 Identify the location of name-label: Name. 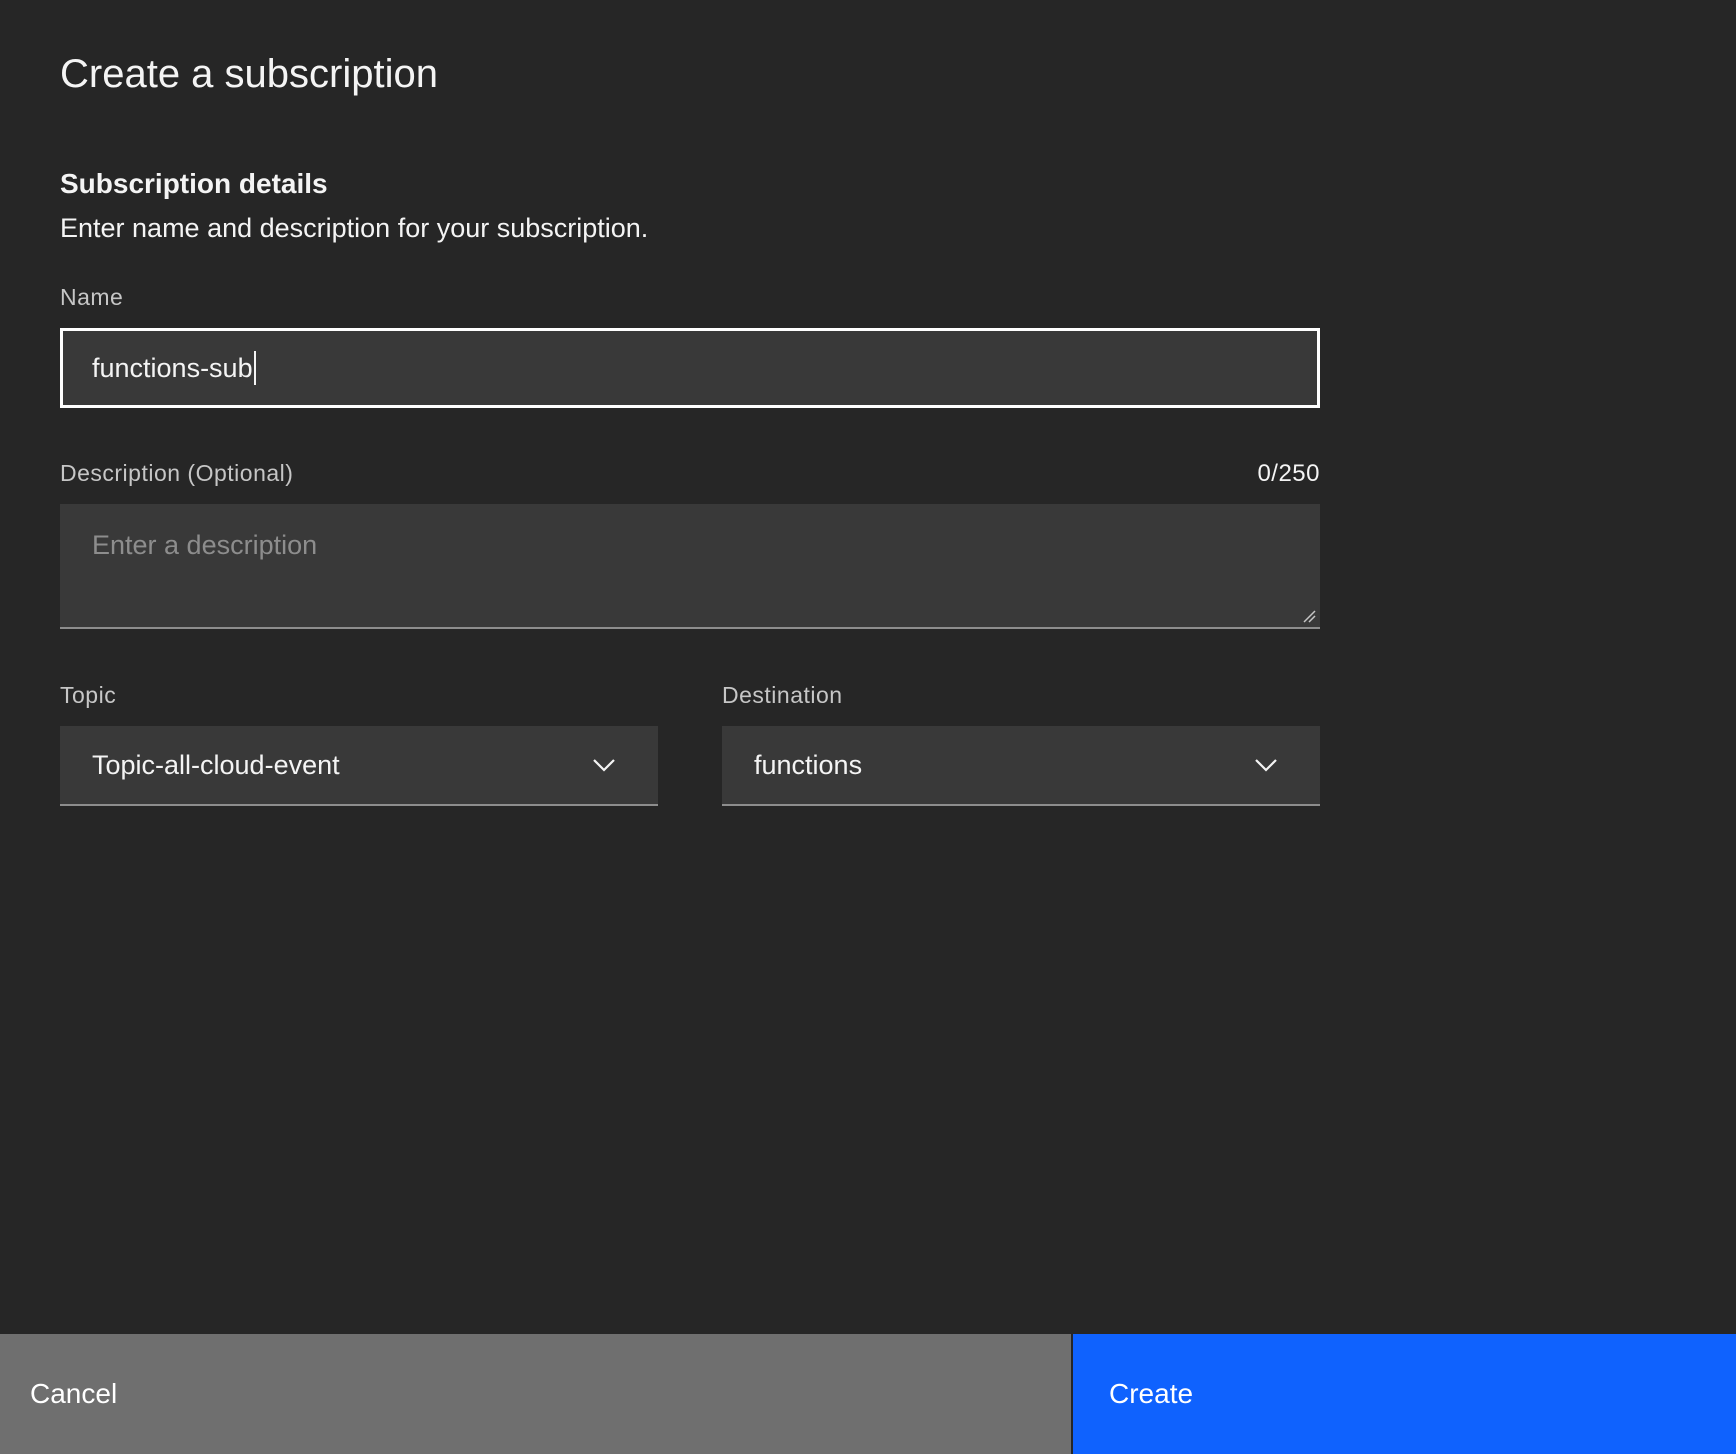
(92, 297).